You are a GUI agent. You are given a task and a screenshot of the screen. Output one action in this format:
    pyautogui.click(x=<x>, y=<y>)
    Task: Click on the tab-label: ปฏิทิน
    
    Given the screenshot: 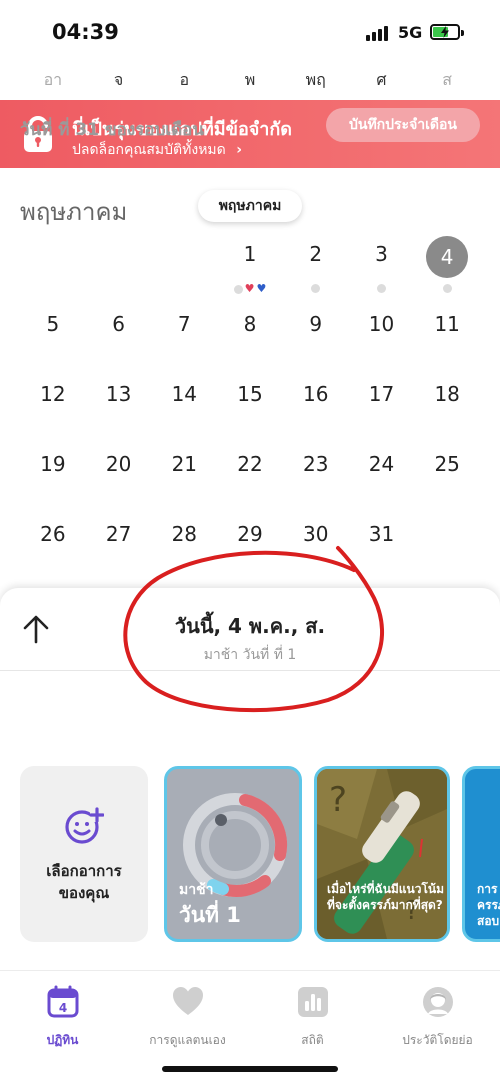 What is the action you would take?
    pyautogui.click(x=62, y=1040)
    